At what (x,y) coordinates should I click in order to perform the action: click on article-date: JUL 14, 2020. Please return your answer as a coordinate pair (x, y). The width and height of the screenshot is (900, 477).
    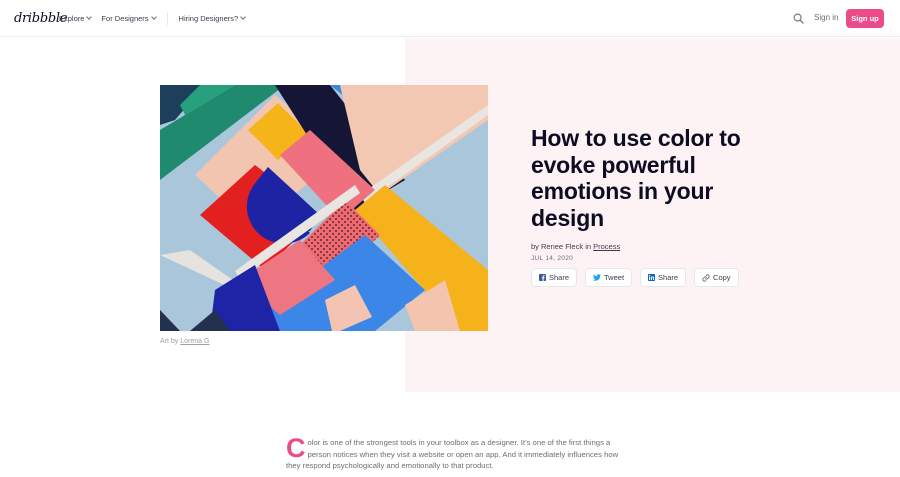
    Looking at the image, I should click on (552, 258).